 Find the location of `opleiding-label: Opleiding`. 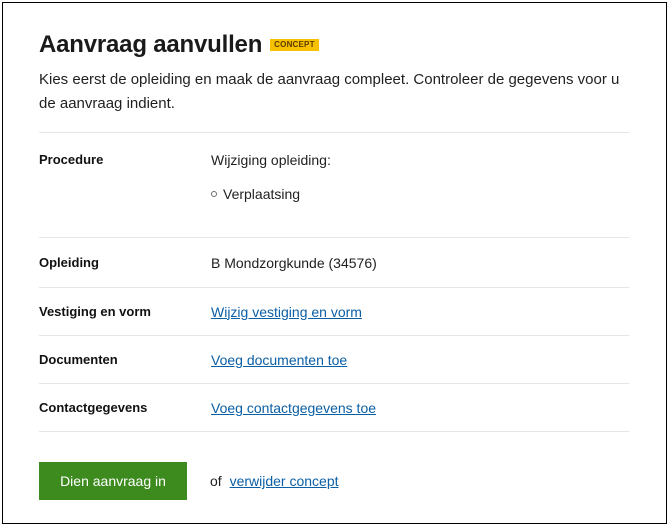

opleiding-label: Opleiding is located at coordinates (69, 262).